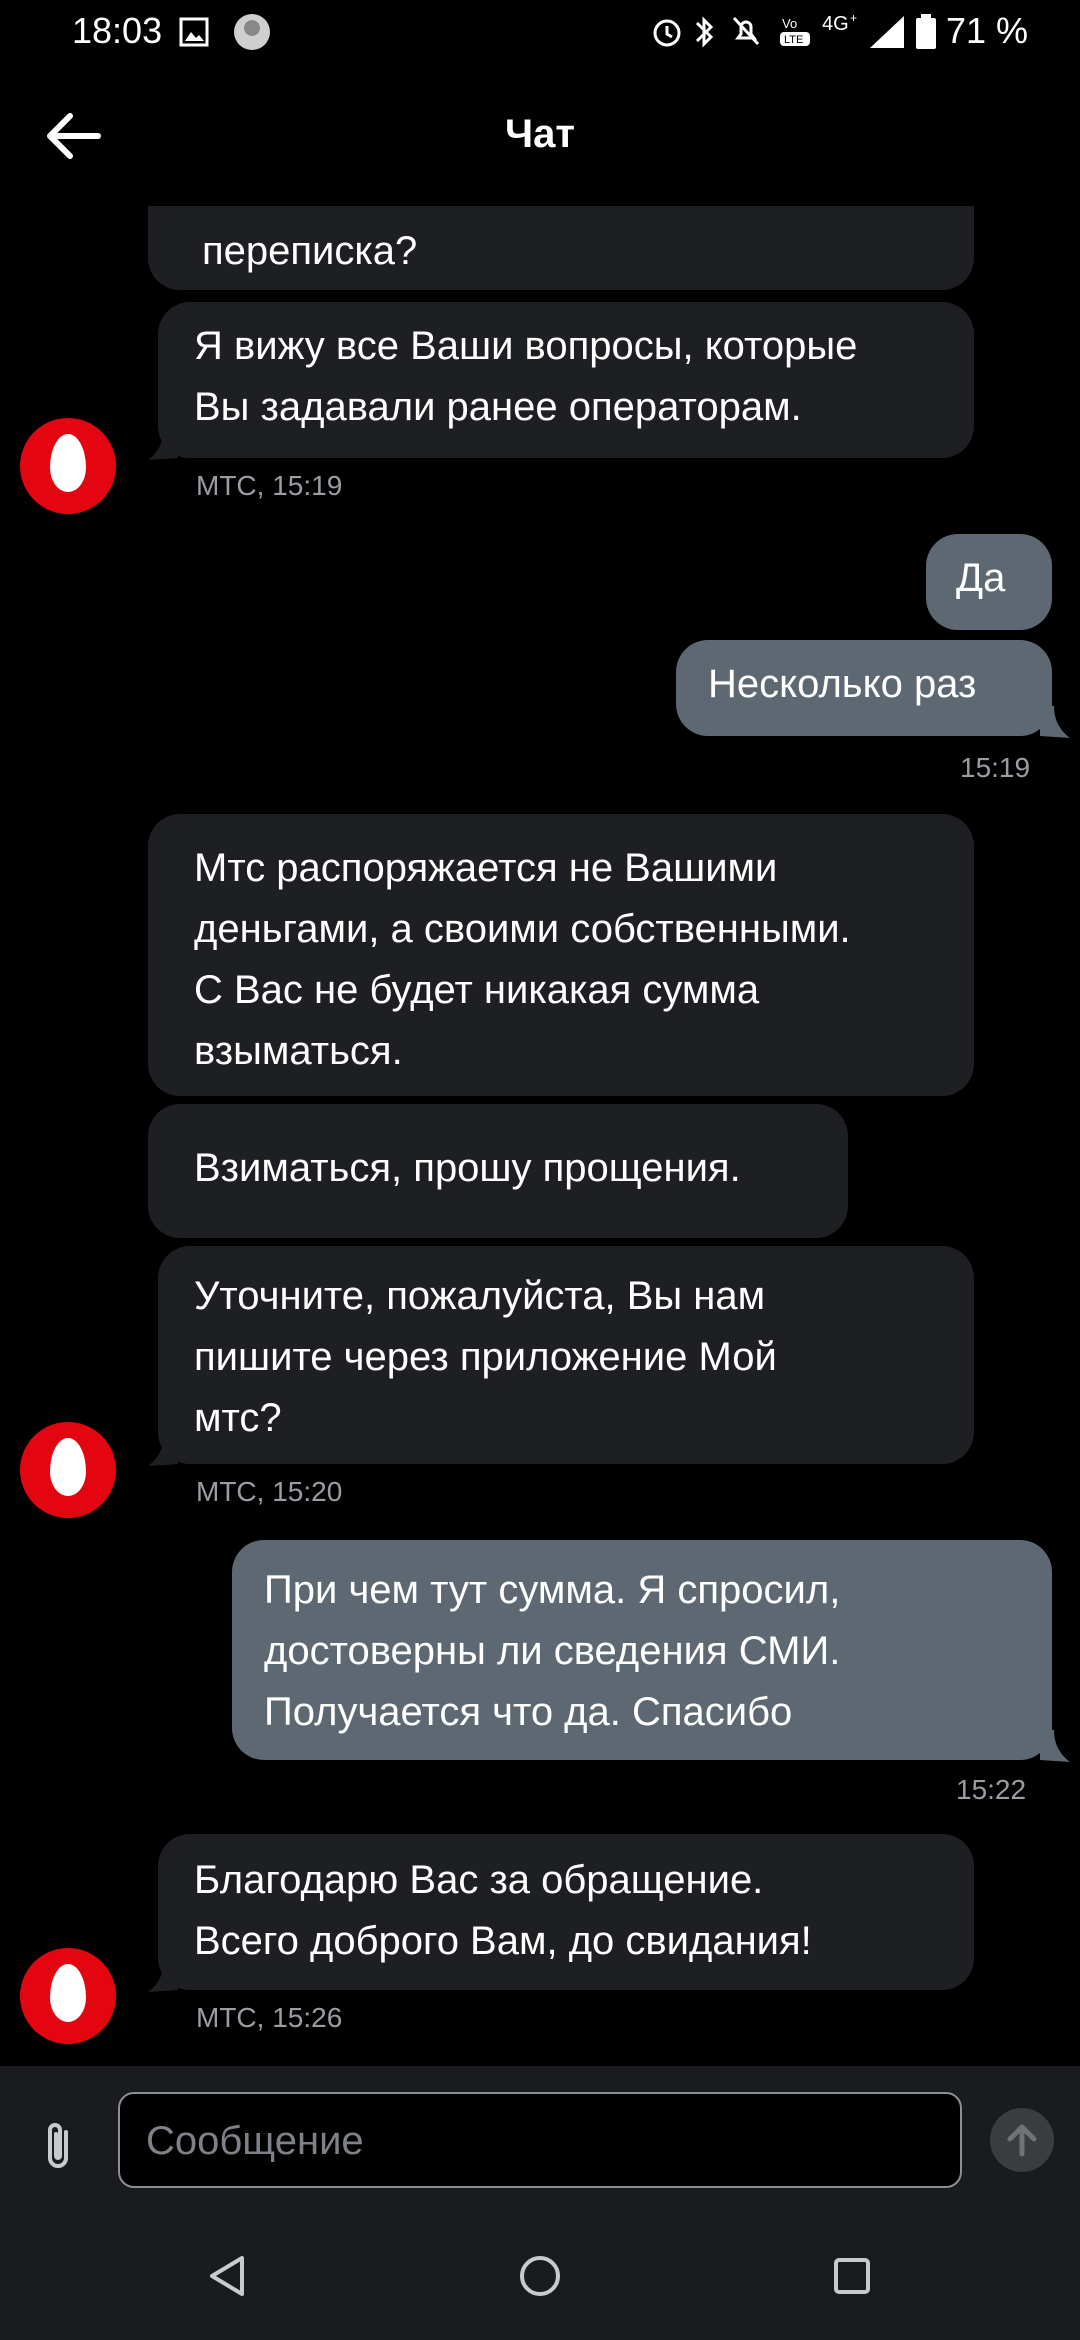  I want to click on message-meta: 15:19, so click(995, 767).